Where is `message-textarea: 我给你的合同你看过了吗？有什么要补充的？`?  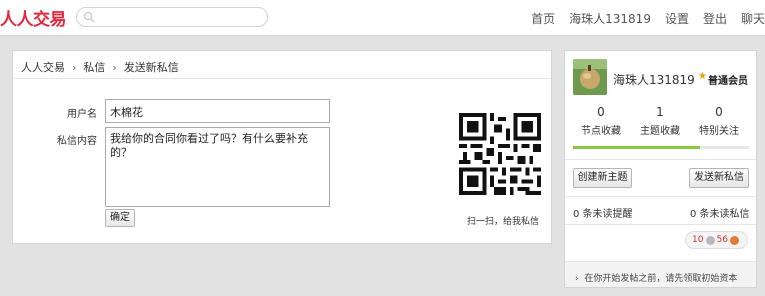 message-textarea: 我给你的合同你看过了吗？有什么要补充的？ is located at coordinates (217, 167).